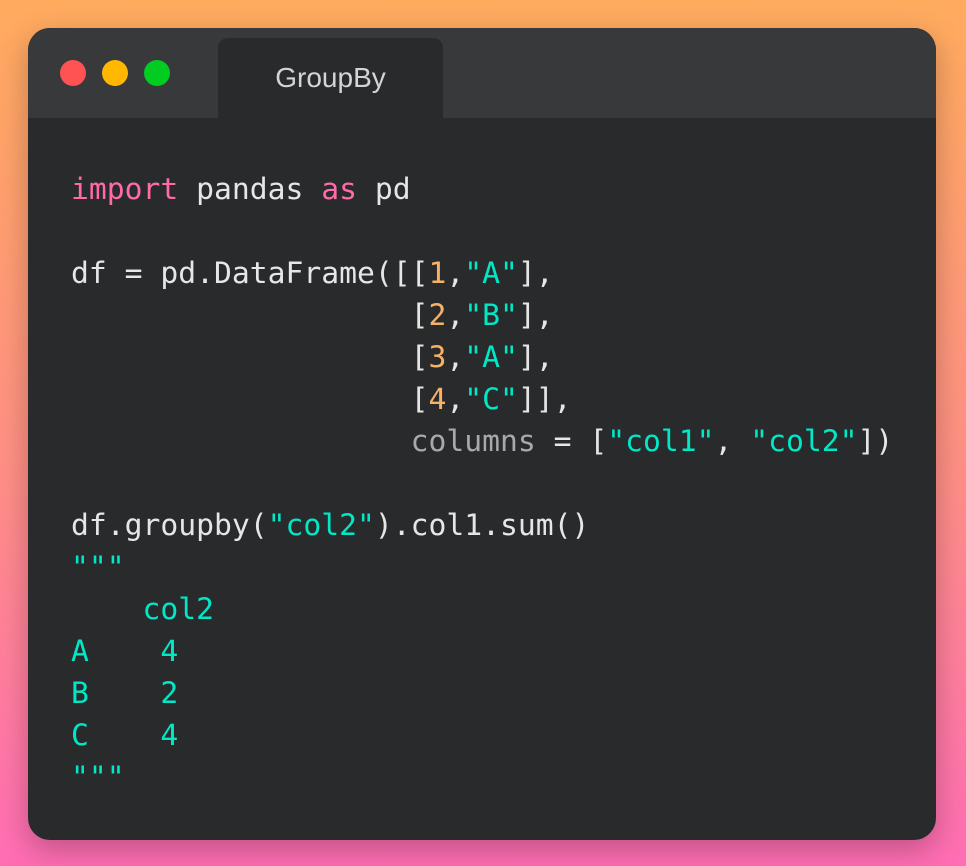 The image size is (966, 866). I want to click on tab-label: GroupBy, so click(330, 77).